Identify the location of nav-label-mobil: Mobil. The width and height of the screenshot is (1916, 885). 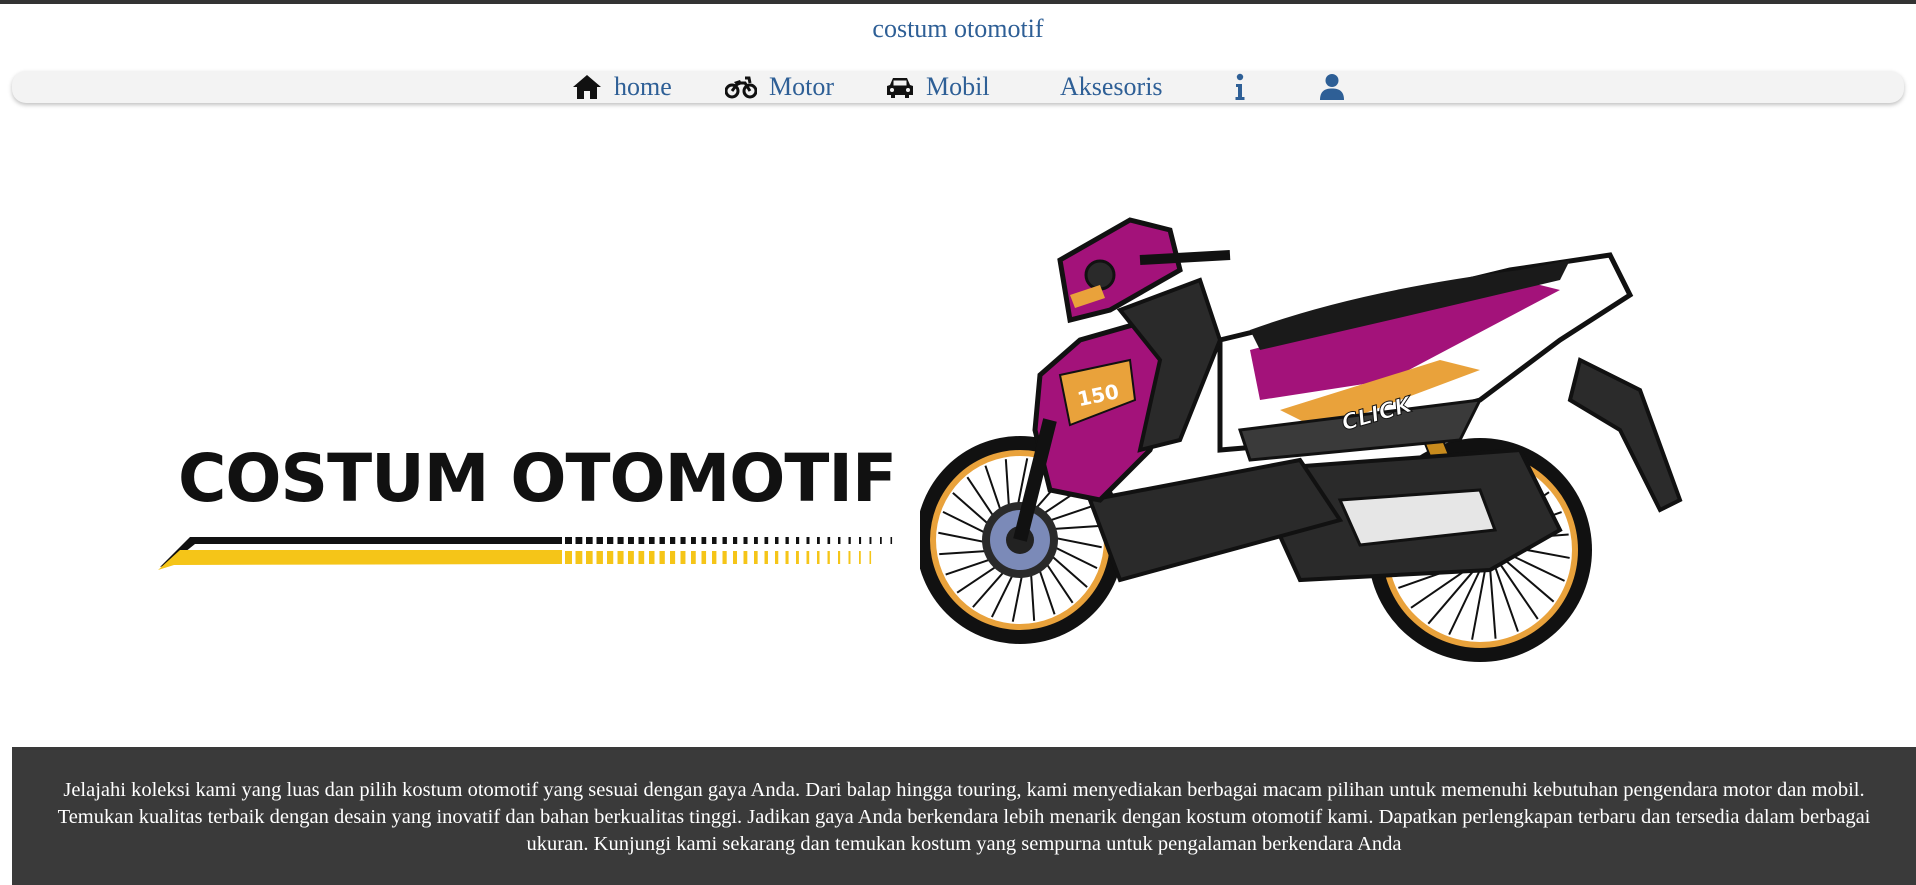
(958, 86).